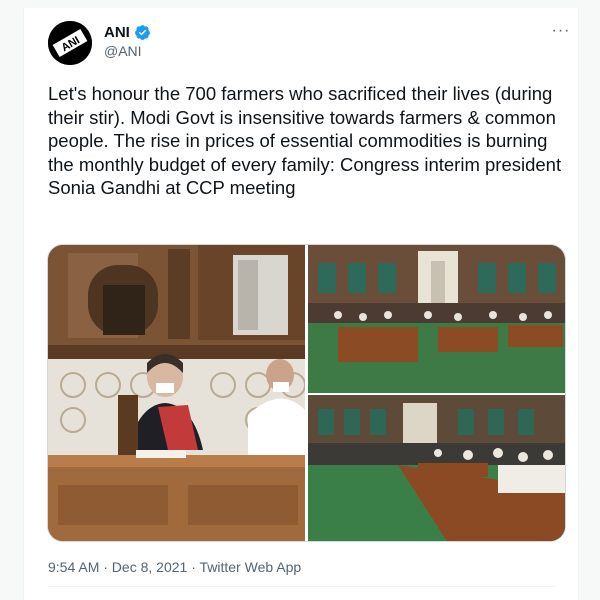  What do you see at coordinates (174, 567) in the screenshot?
I see `tweet-timestamp: 9:54 AM · Dec 8, 2021 · Twitter Web App` at bounding box center [174, 567].